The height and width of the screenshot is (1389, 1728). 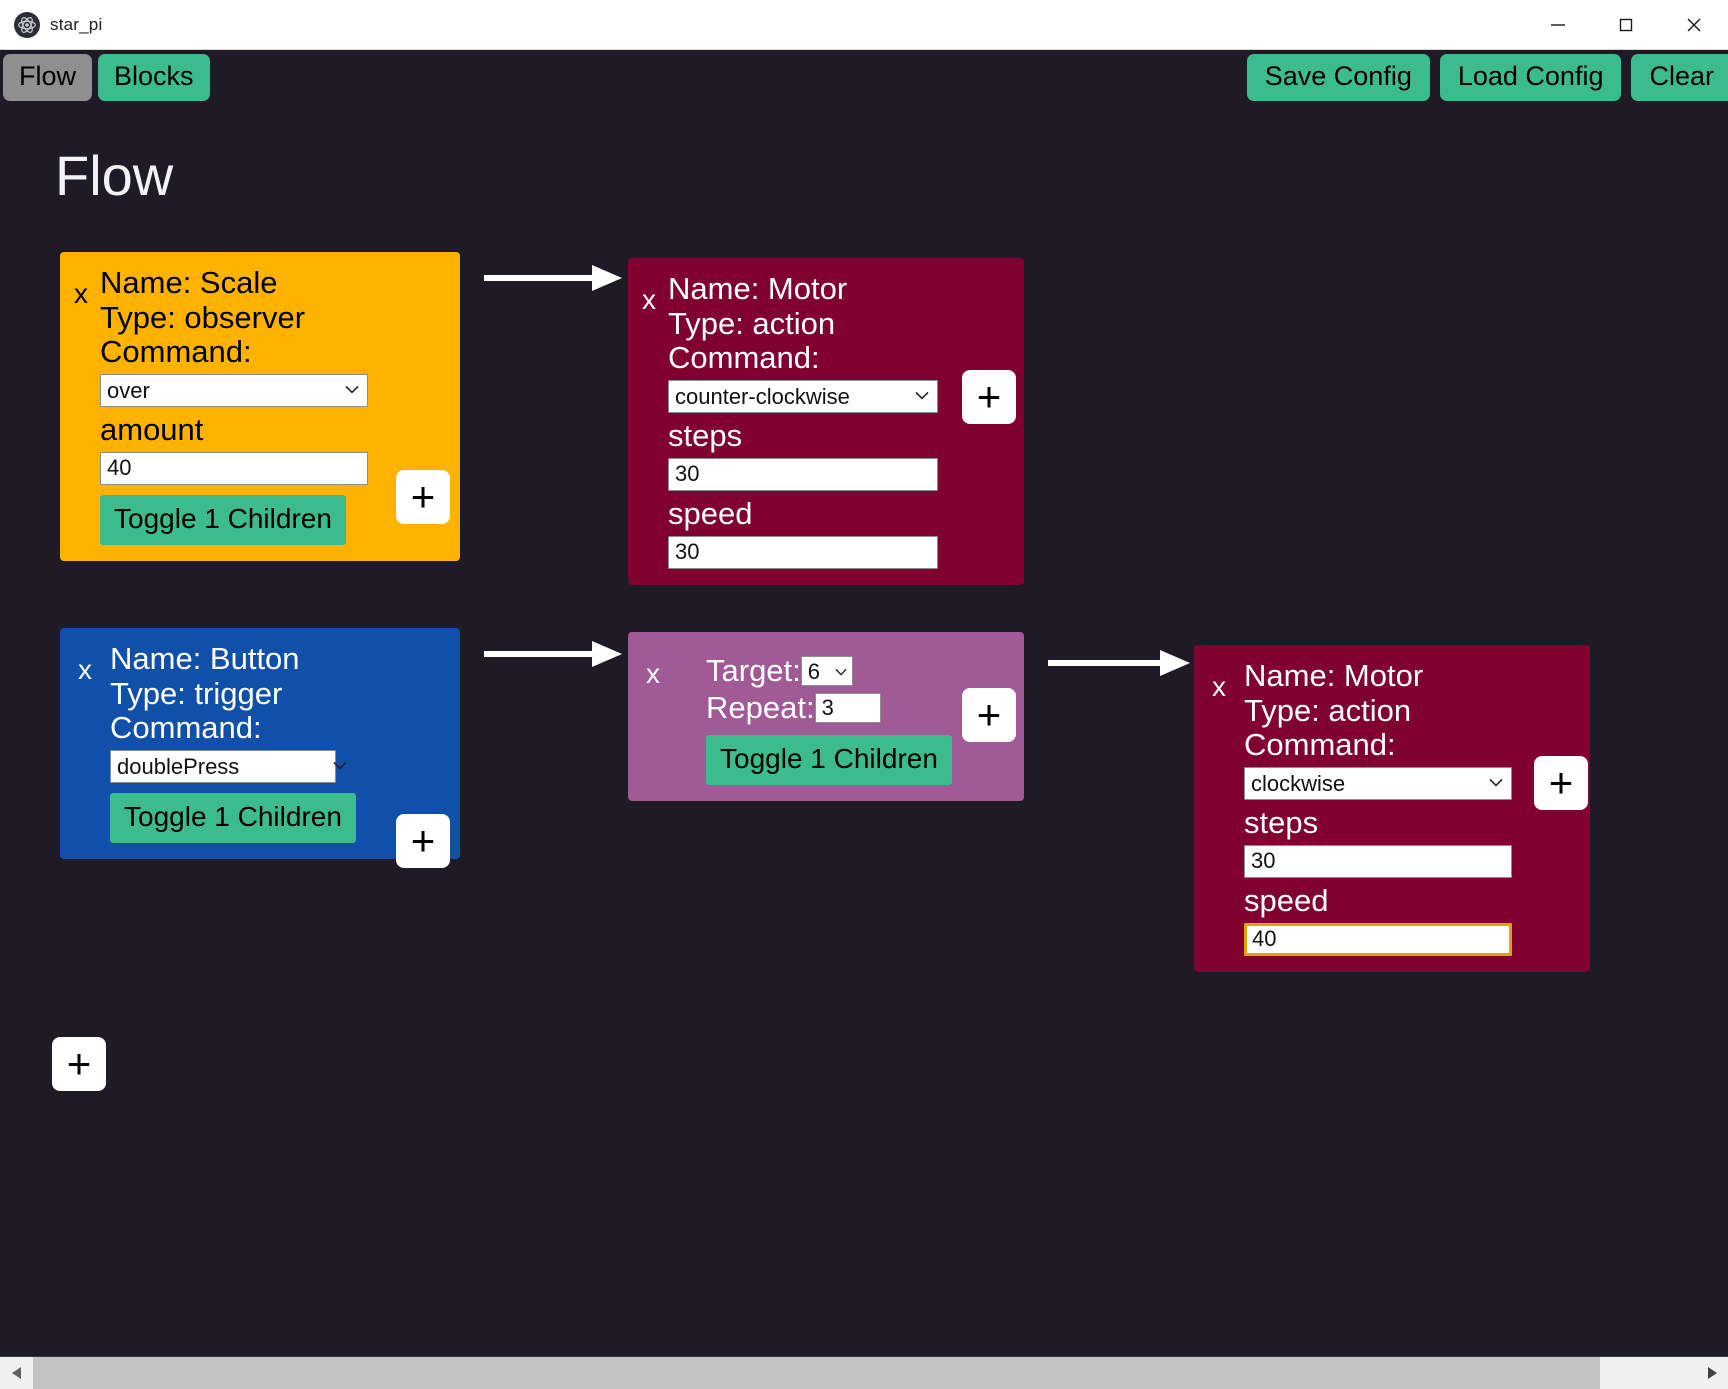 I want to click on connector-arrow-loop-to-motor, so click(x=1119, y=663).